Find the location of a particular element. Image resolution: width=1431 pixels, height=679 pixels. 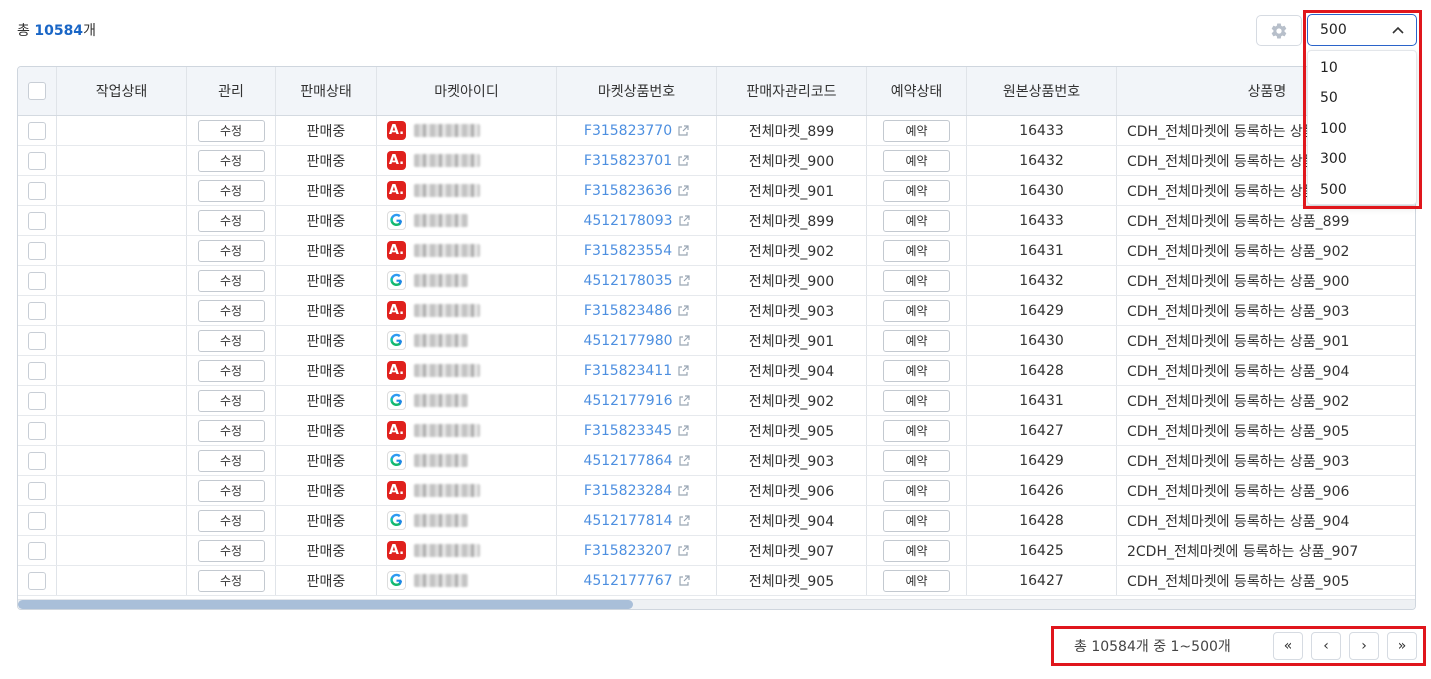

market-product-link: 4512177916 is located at coordinates (636, 401).